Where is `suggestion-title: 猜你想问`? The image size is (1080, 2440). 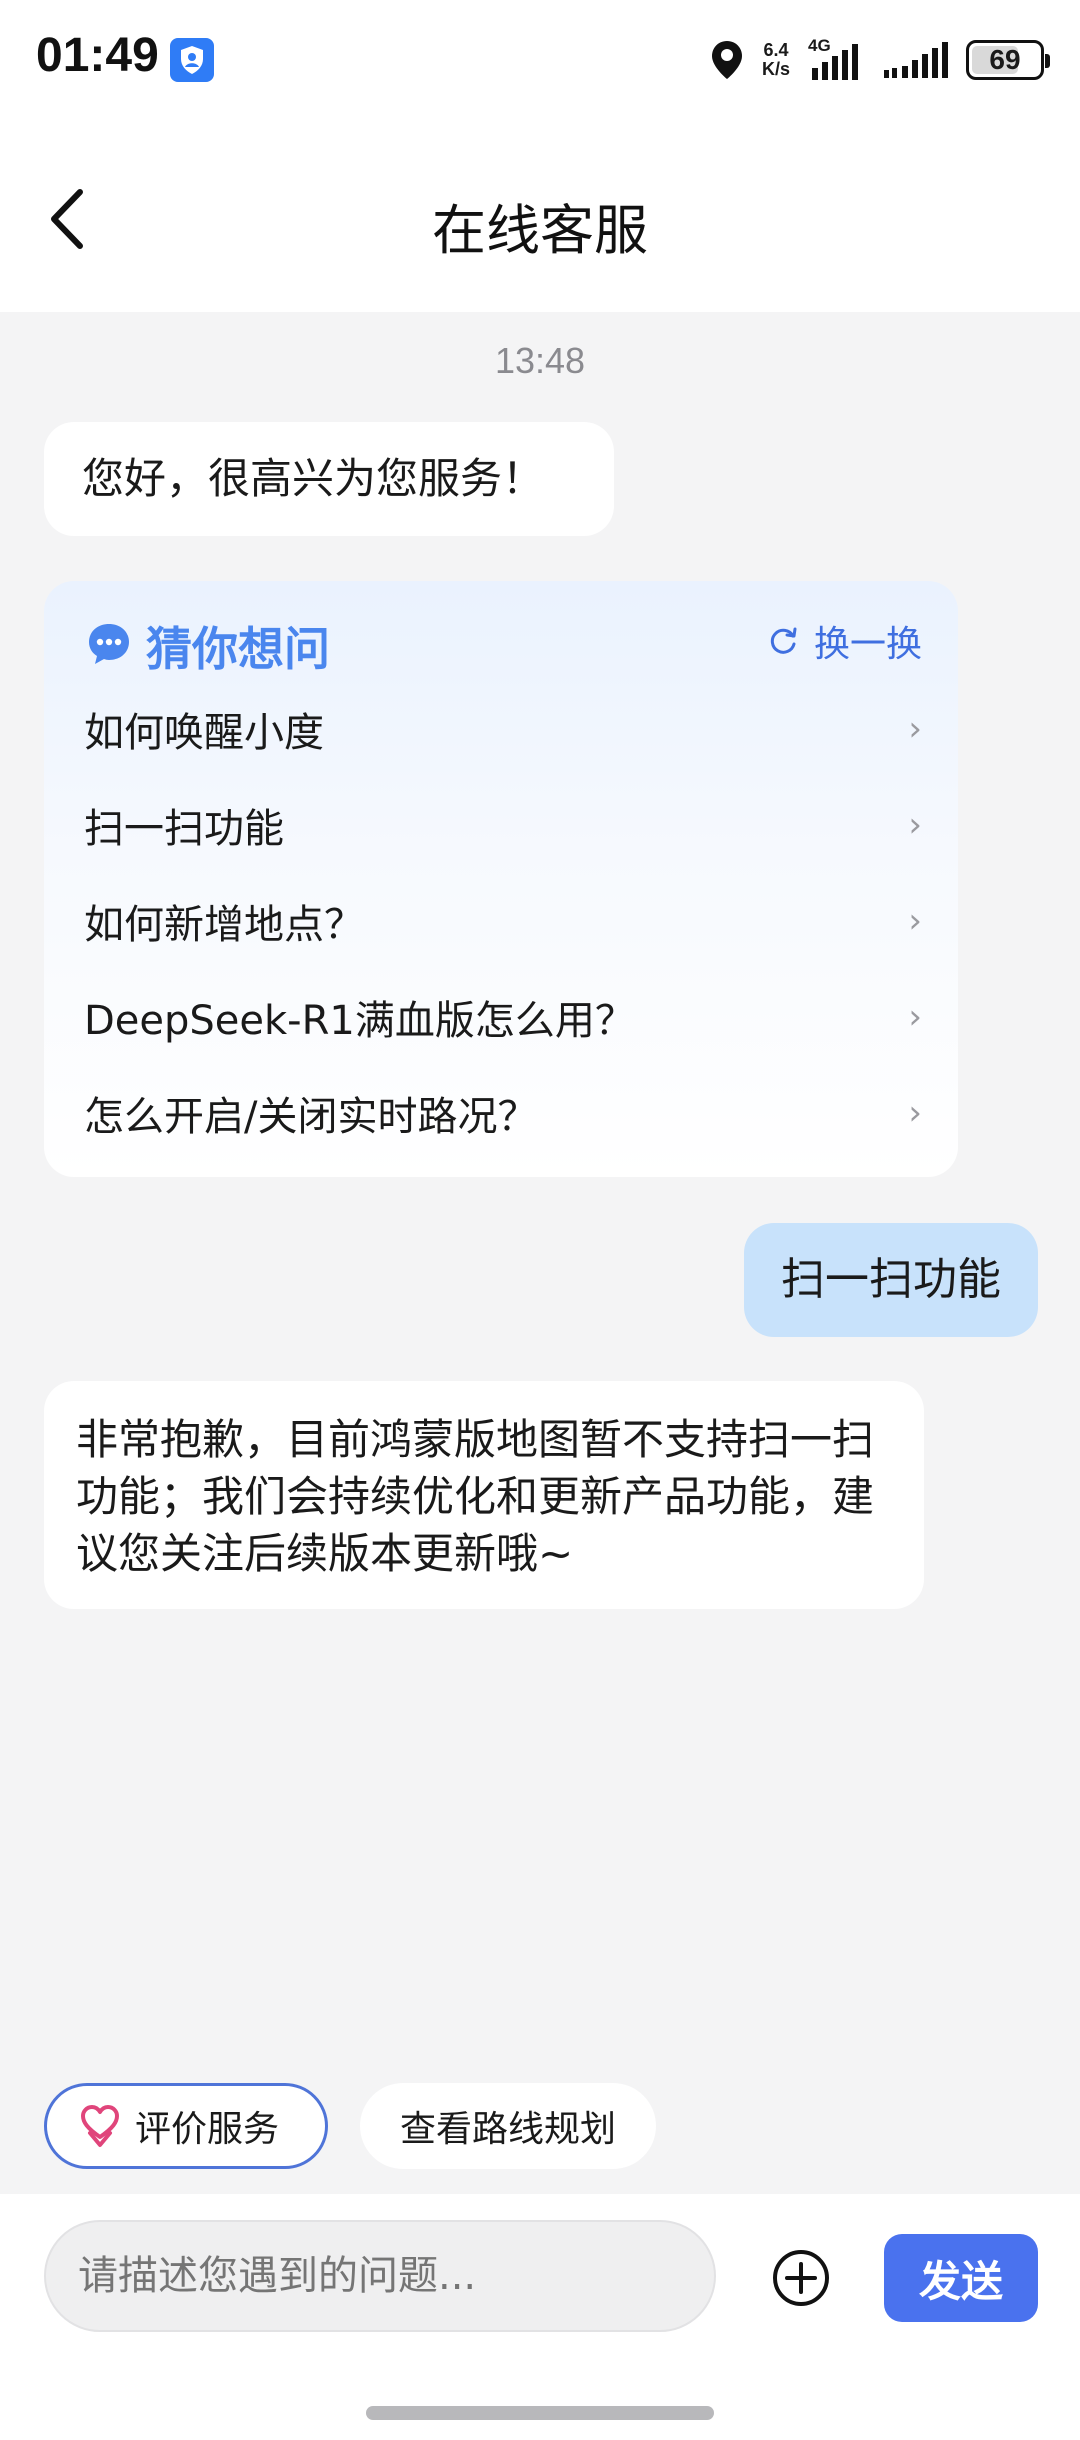
suggestion-title: 猜你想问 is located at coordinates (238, 649).